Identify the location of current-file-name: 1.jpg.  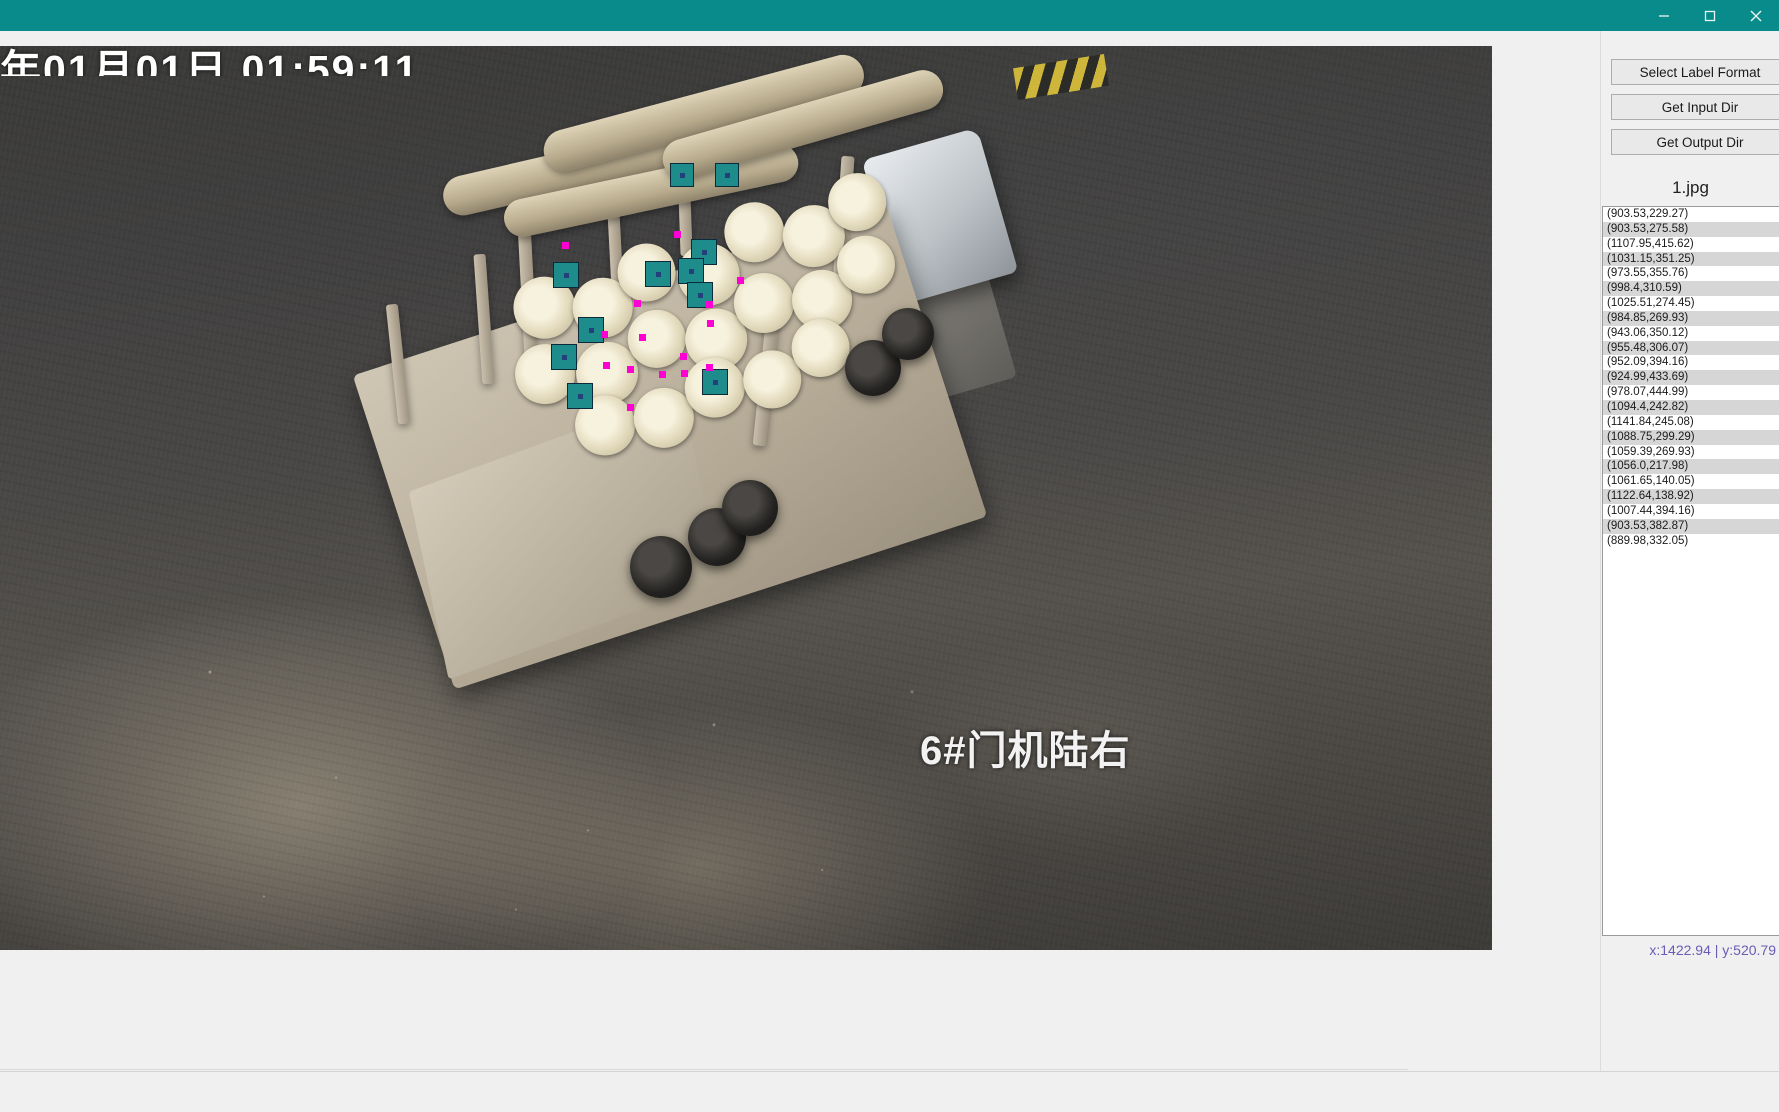
(1690, 187).